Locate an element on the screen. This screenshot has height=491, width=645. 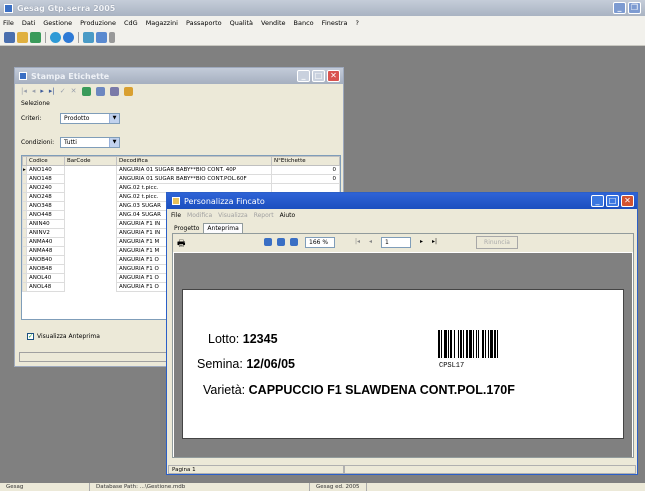
last-page-icon: ▸| is located at coordinates (434, 241).